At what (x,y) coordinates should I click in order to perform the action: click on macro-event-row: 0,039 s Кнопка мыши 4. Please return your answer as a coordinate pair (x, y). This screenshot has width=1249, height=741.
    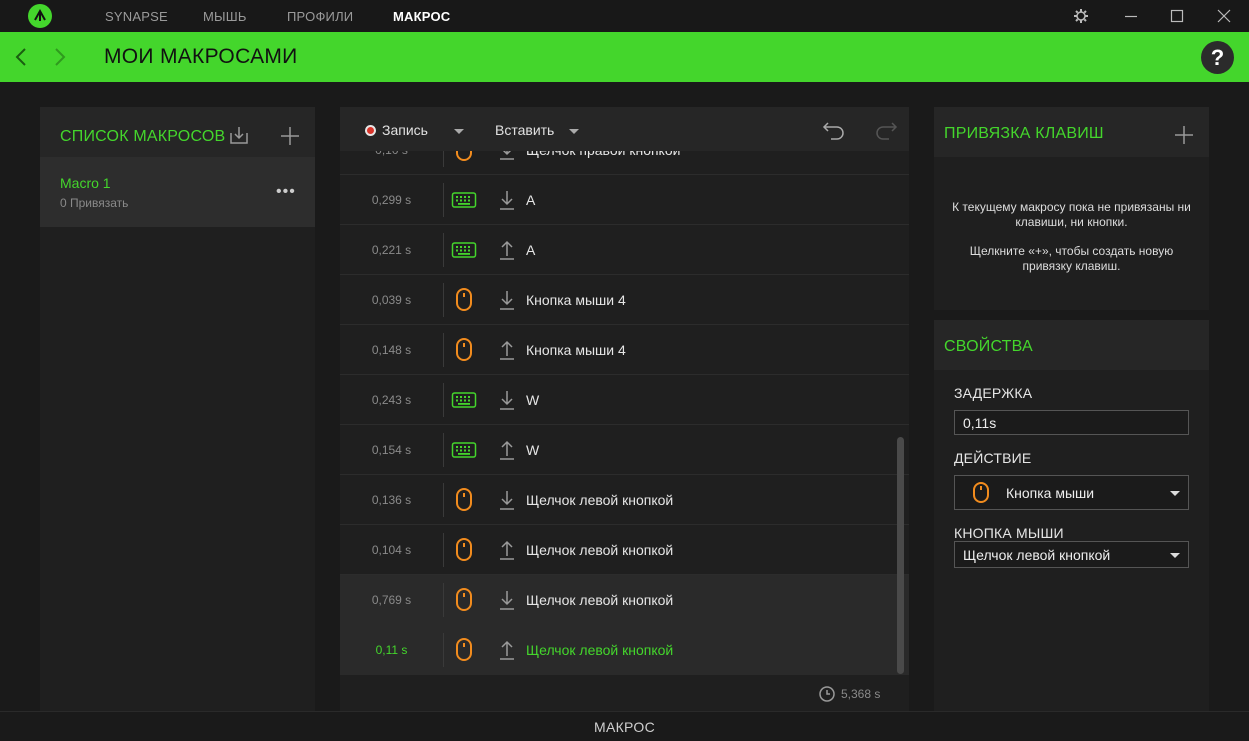
    Looking at the image, I should click on (624, 300).